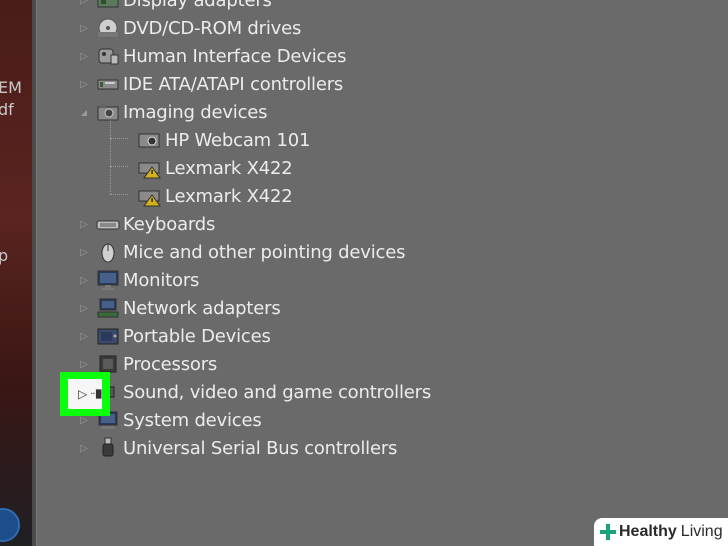 Image resolution: width=728 pixels, height=546 pixels. Describe the element at coordinates (98, 394) in the screenshot. I see `sound-icon` at that location.